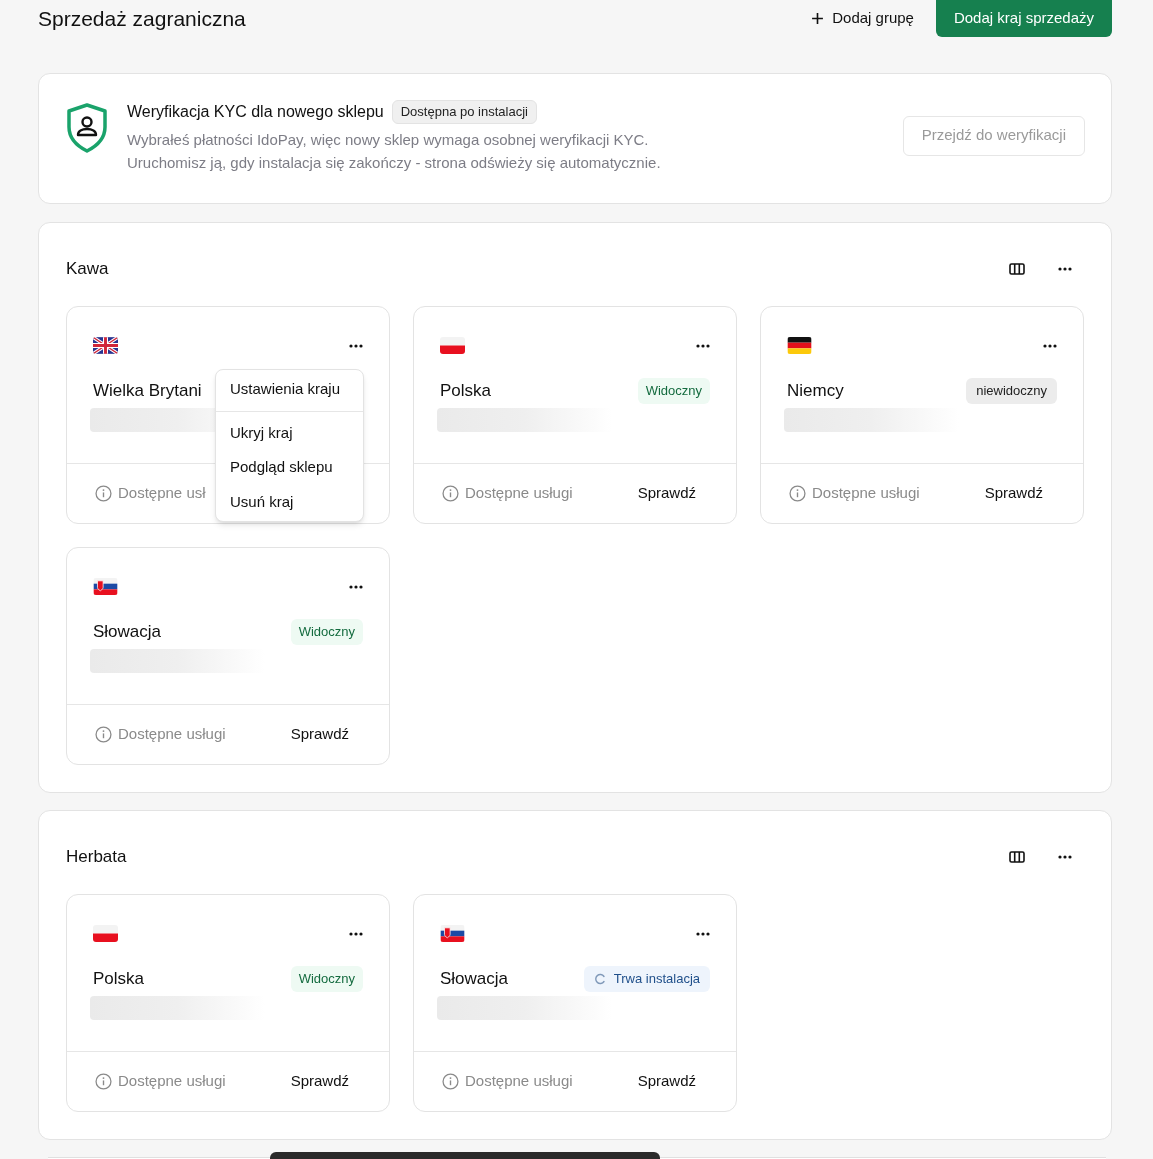  I want to click on menu-item: Ustawienia kraju, so click(289, 392).